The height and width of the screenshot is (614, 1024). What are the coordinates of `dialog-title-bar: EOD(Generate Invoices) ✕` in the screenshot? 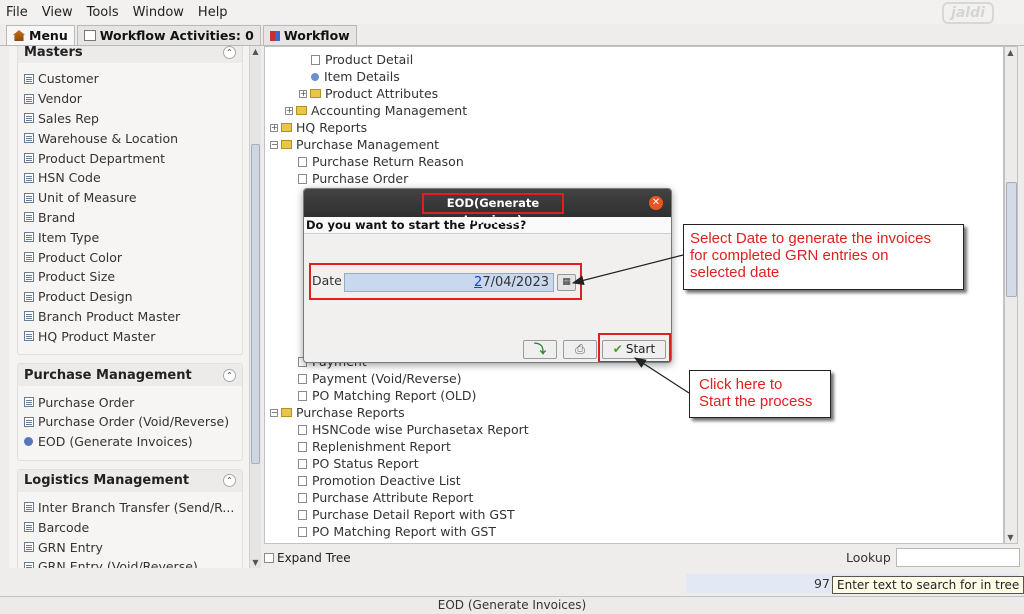 It's located at (487, 208).